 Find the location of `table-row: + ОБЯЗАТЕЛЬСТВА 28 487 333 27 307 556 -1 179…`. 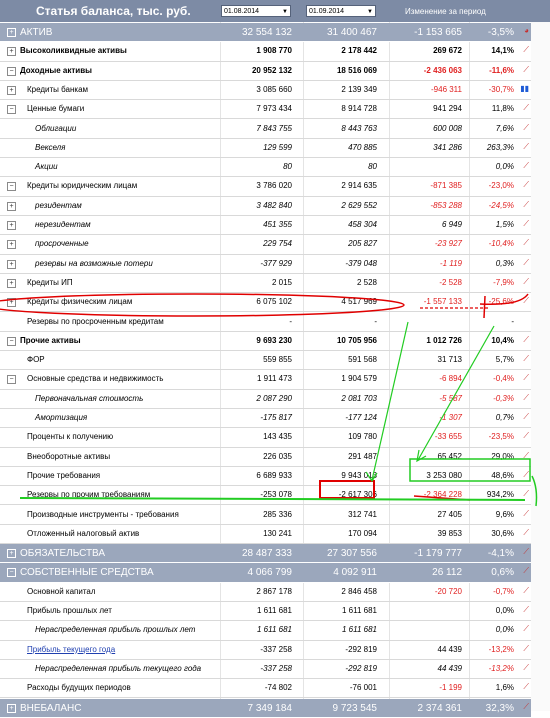

table-row: + ОБЯЗАТЕЛЬСТВА 28 487 333 27 307 556 -1 179… is located at coordinates (265, 554).